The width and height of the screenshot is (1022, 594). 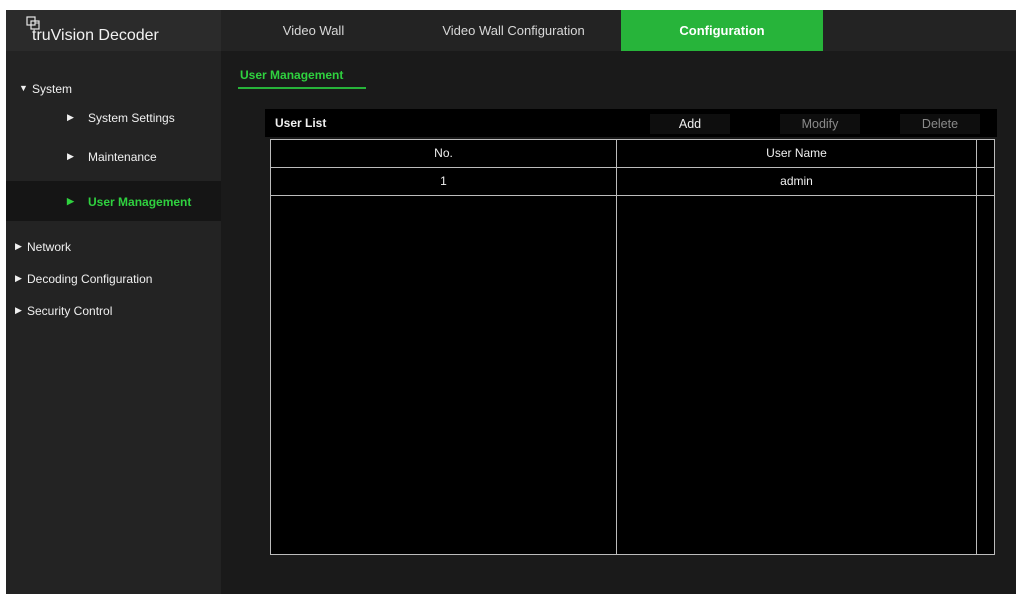 What do you see at coordinates (302, 88) in the screenshot?
I see `subtab-underline` at bounding box center [302, 88].